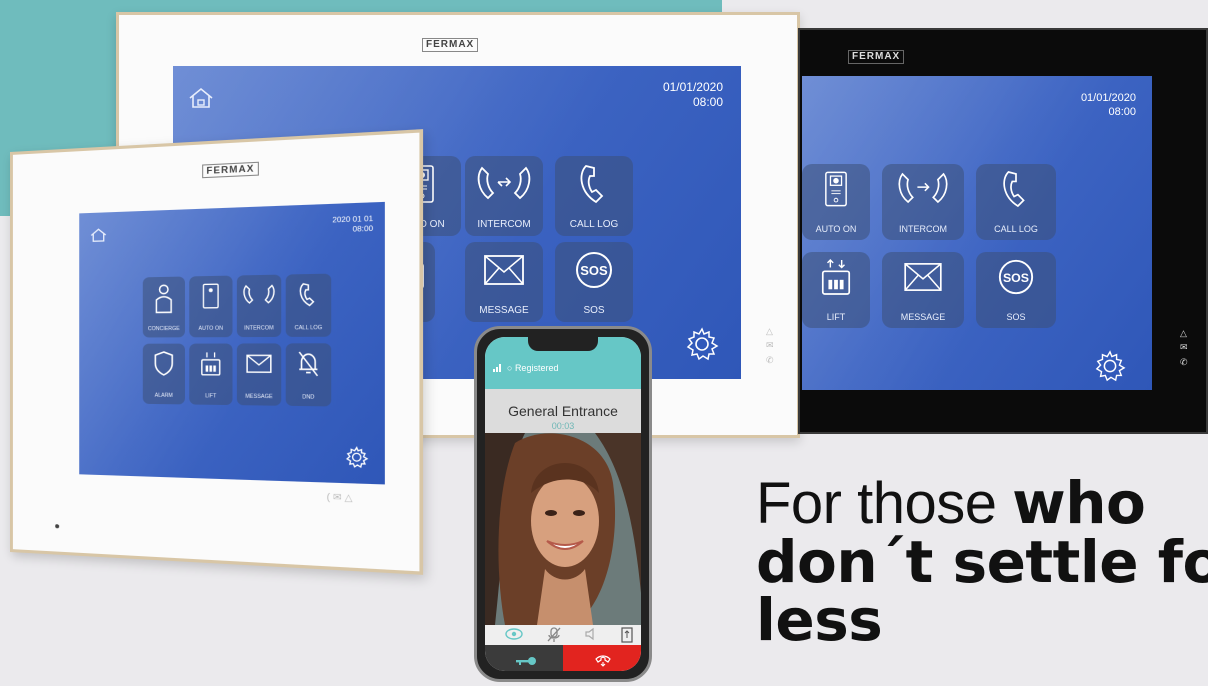 This screenshot has height=686, width=1208. I want to click on shield-icon, so click(163, 363).